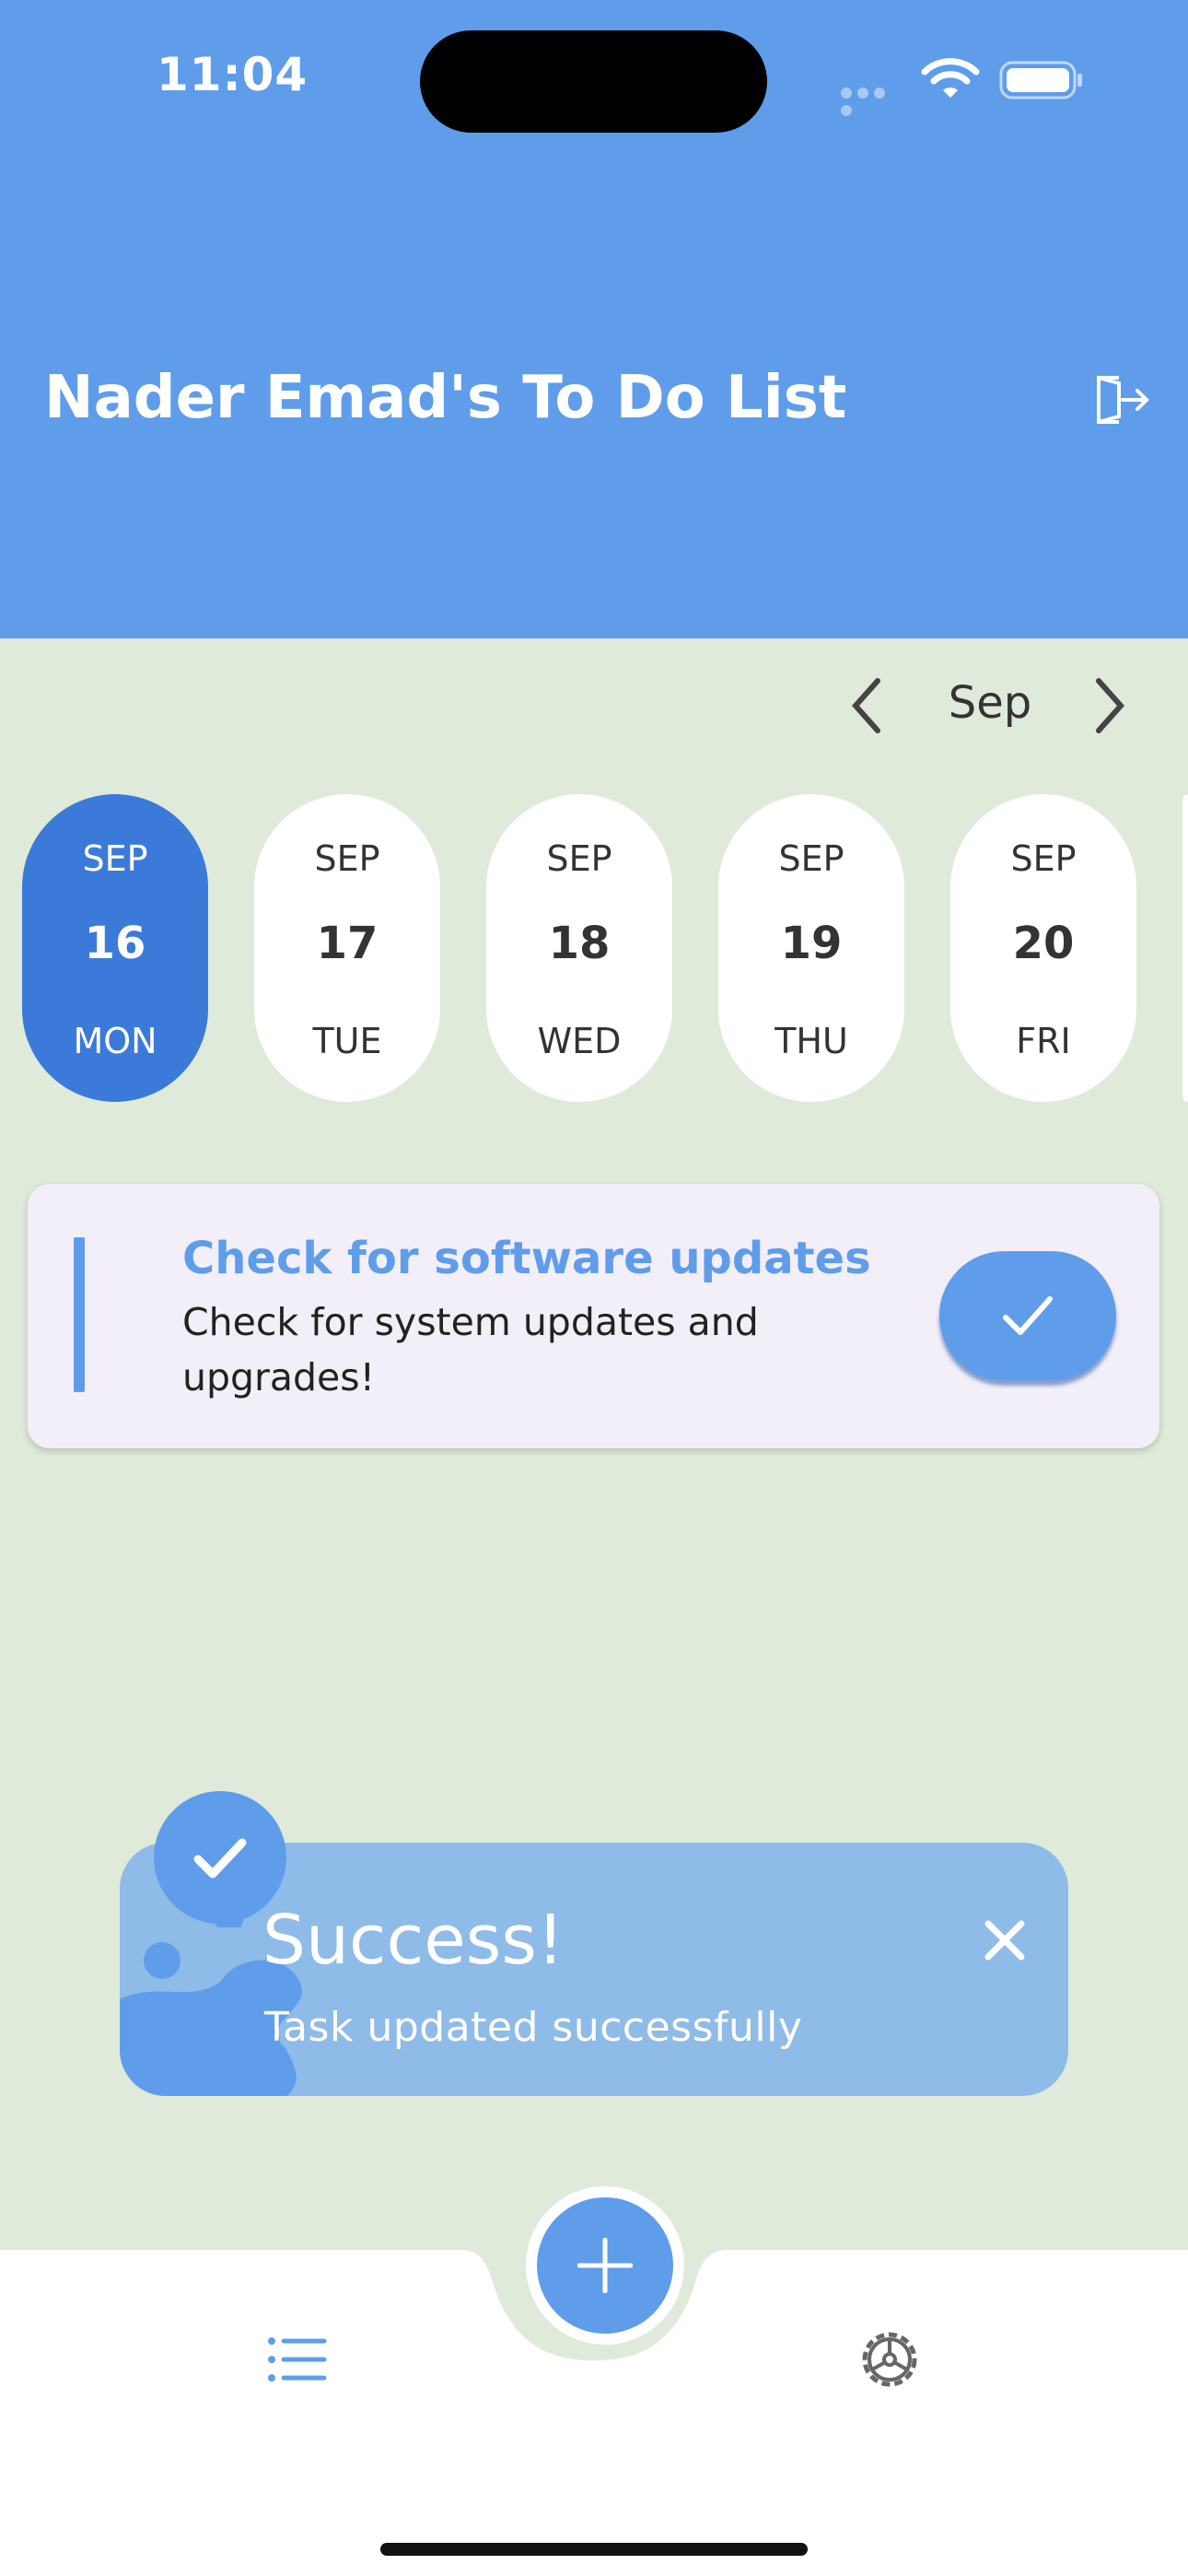 The width and height of the screenshot is (1188, 2576). Describe the element at coordinates (1120, 399) in the screenshot. I see `logout-icon` at that location.